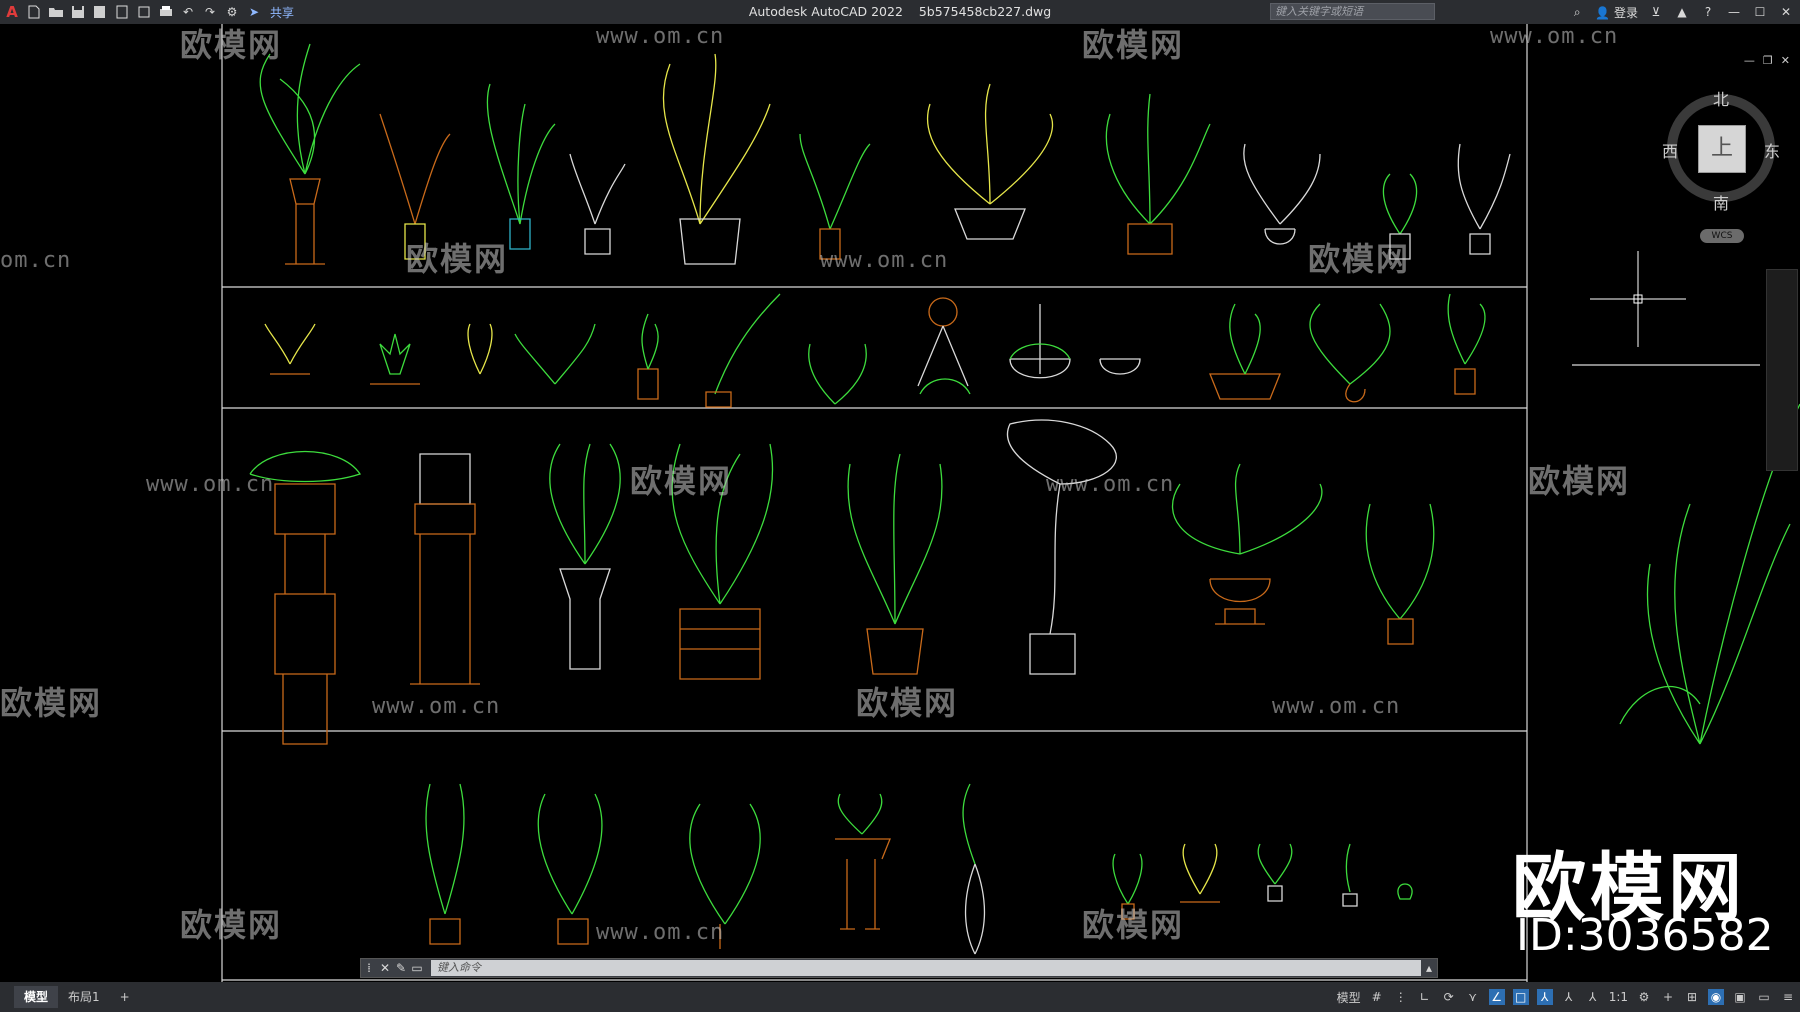 This screenshot has width=1800, height=1012. I want to click on viewport-controls: — ❐ ✕, so click(1767, 60).